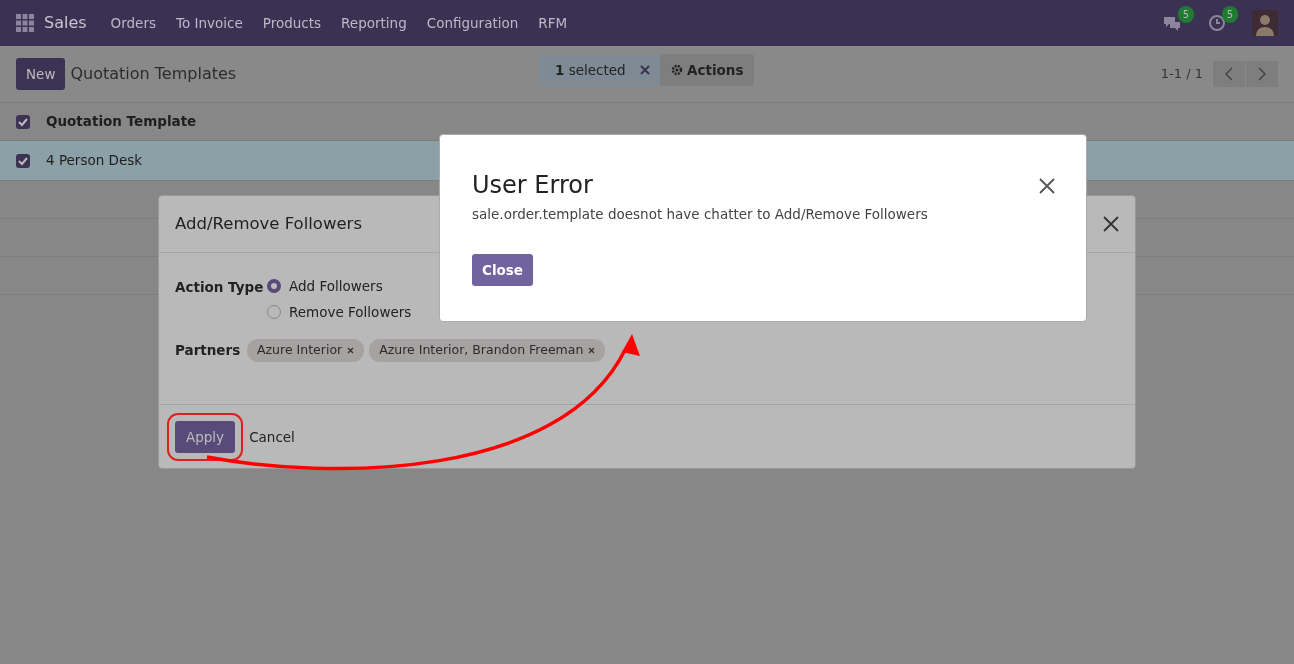 The image size is (1294, 664). Describe the element at coordinates (481, 350) in the screenshot. I see `tag-label: Azure Interior, Brandon Freeman` at that location.